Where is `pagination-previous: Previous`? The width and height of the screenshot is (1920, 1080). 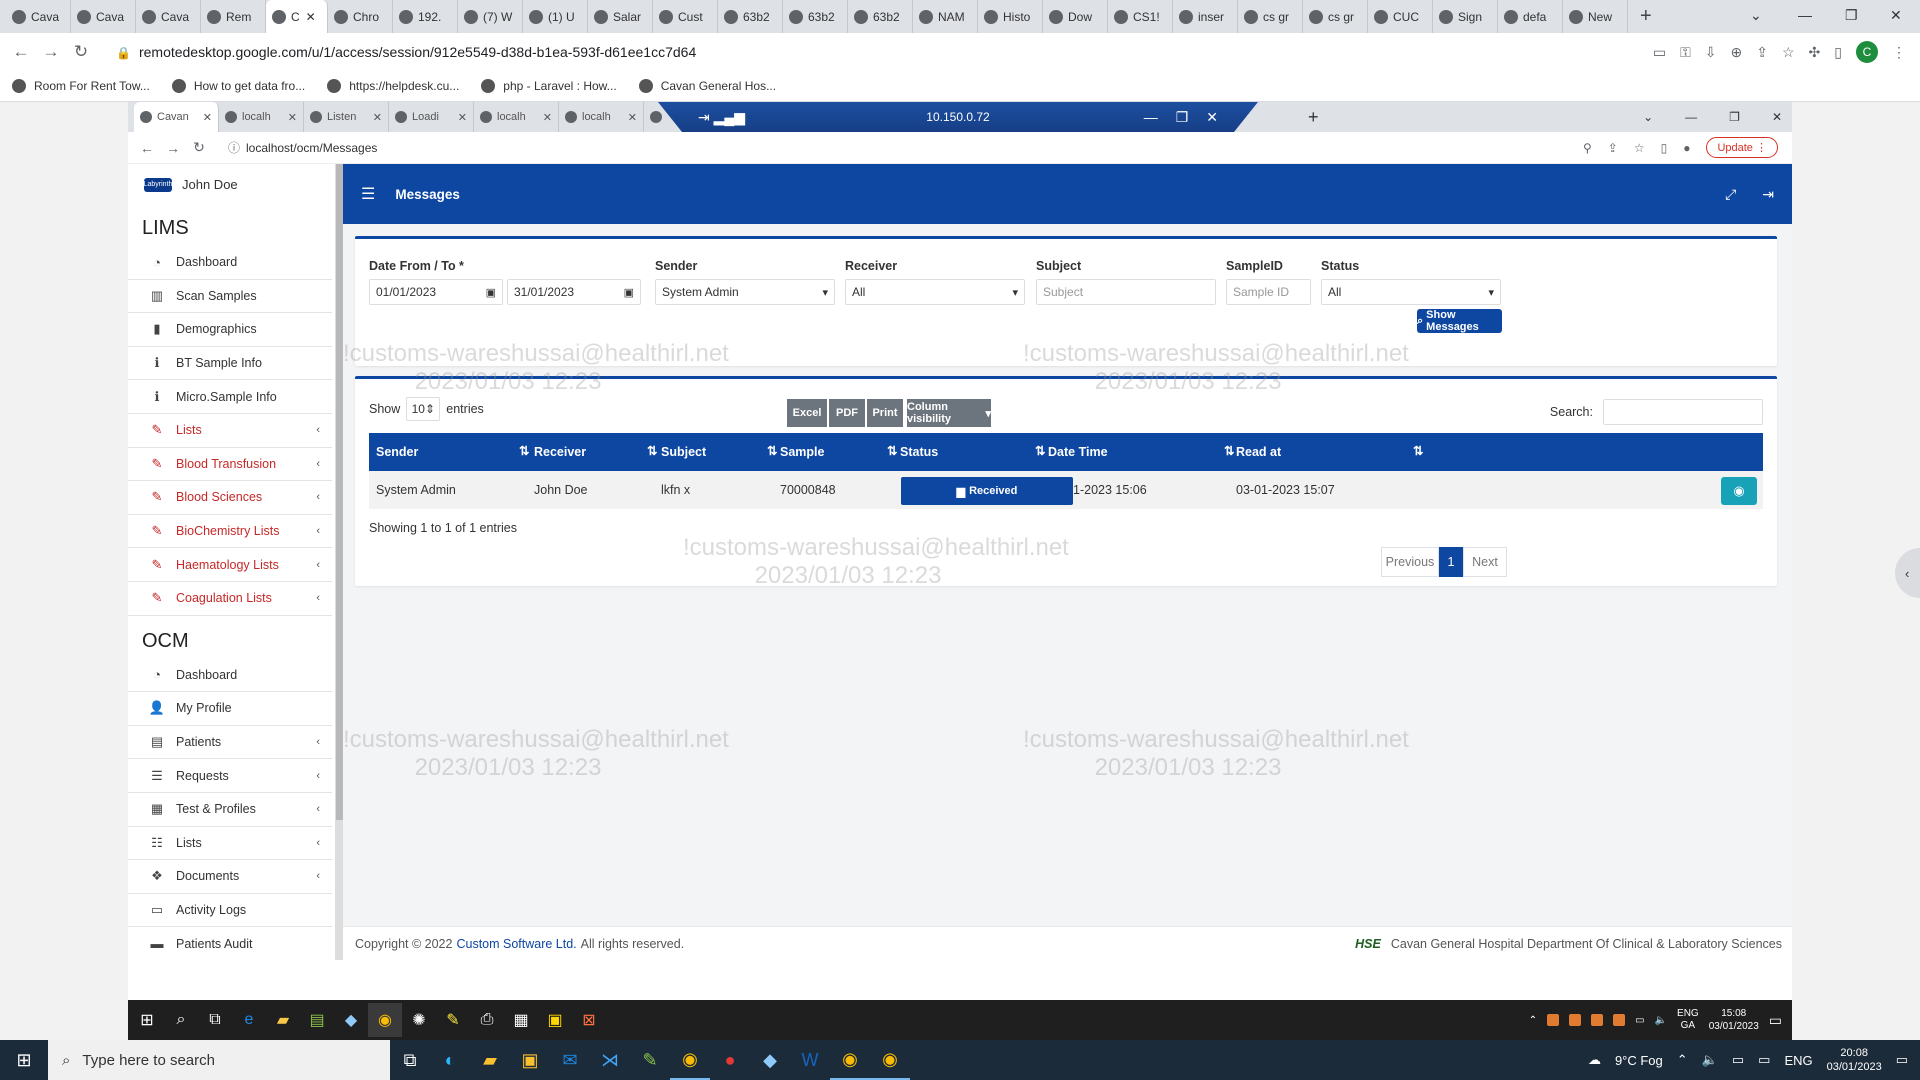 pagination-previous: Previous is located at coordinates (1410, 562).